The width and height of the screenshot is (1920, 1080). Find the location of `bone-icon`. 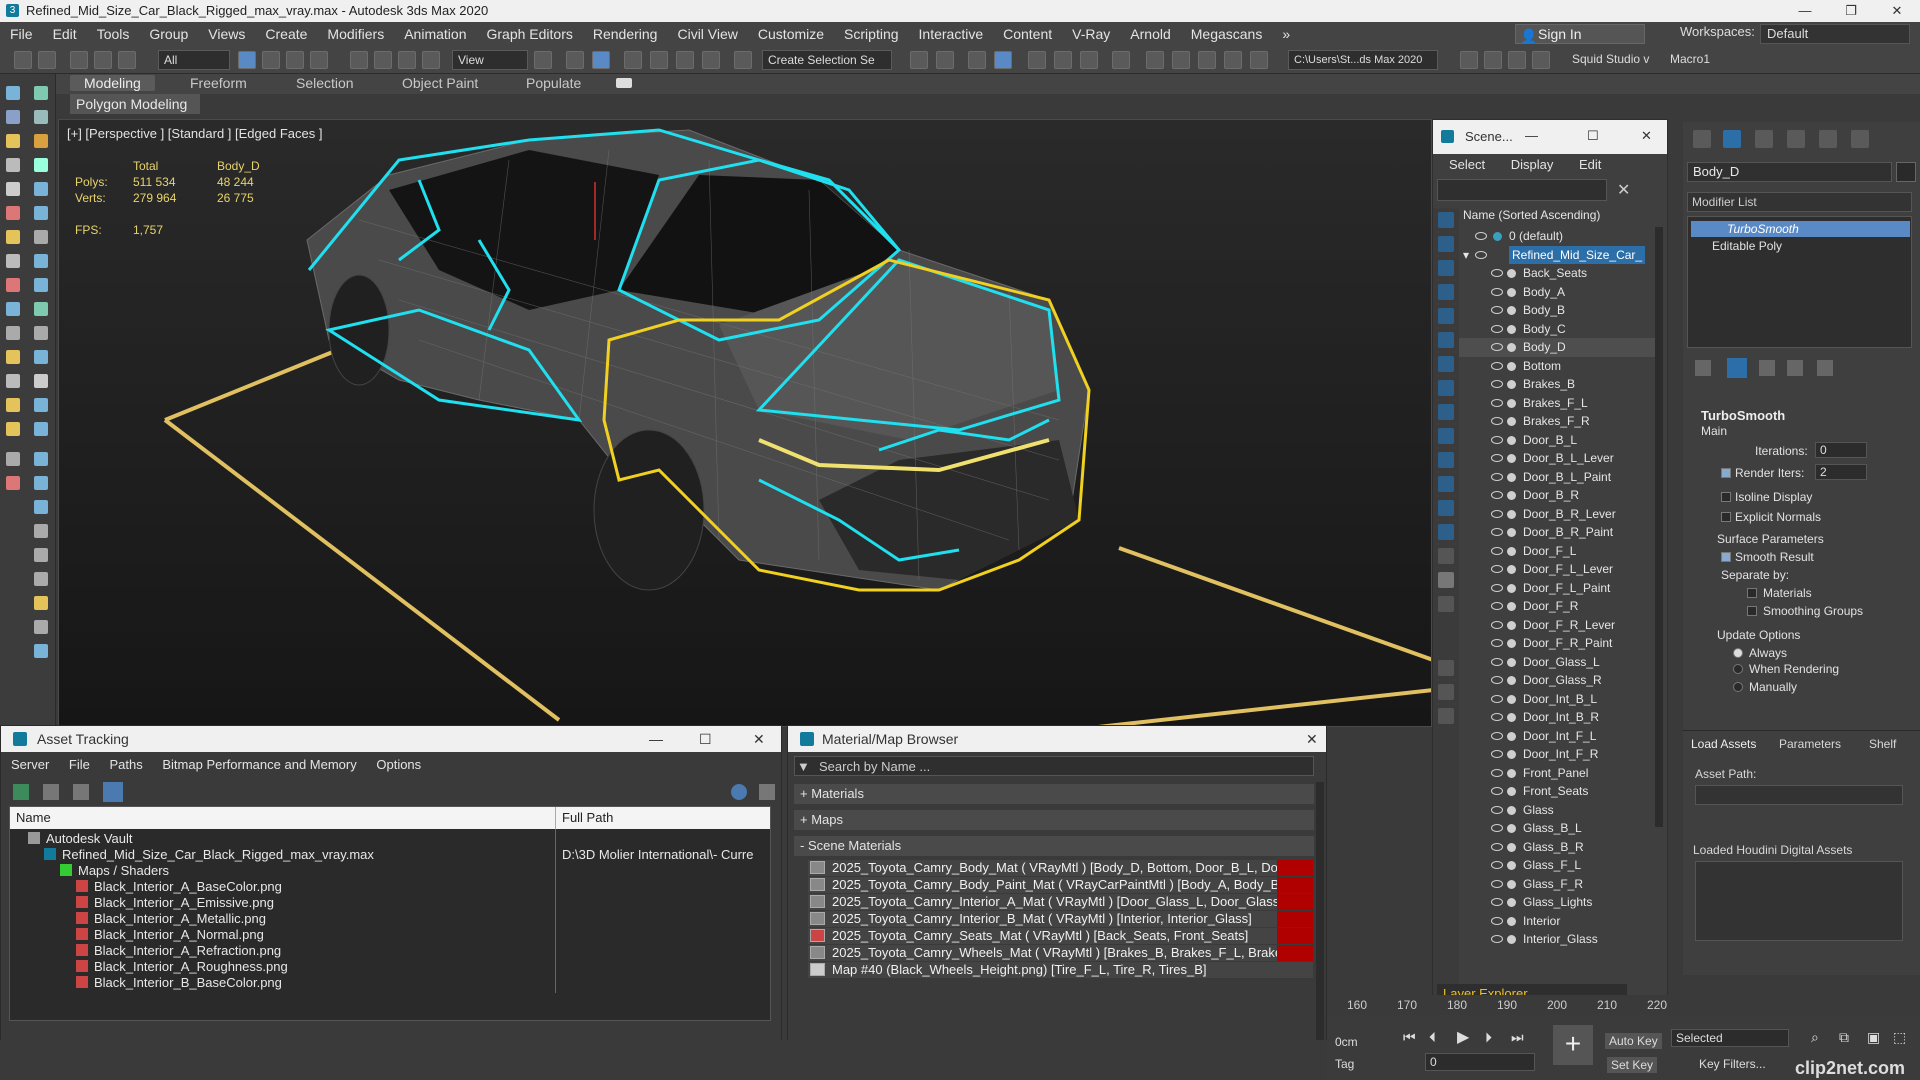

bone-icon is located at coordinates (13, 483).